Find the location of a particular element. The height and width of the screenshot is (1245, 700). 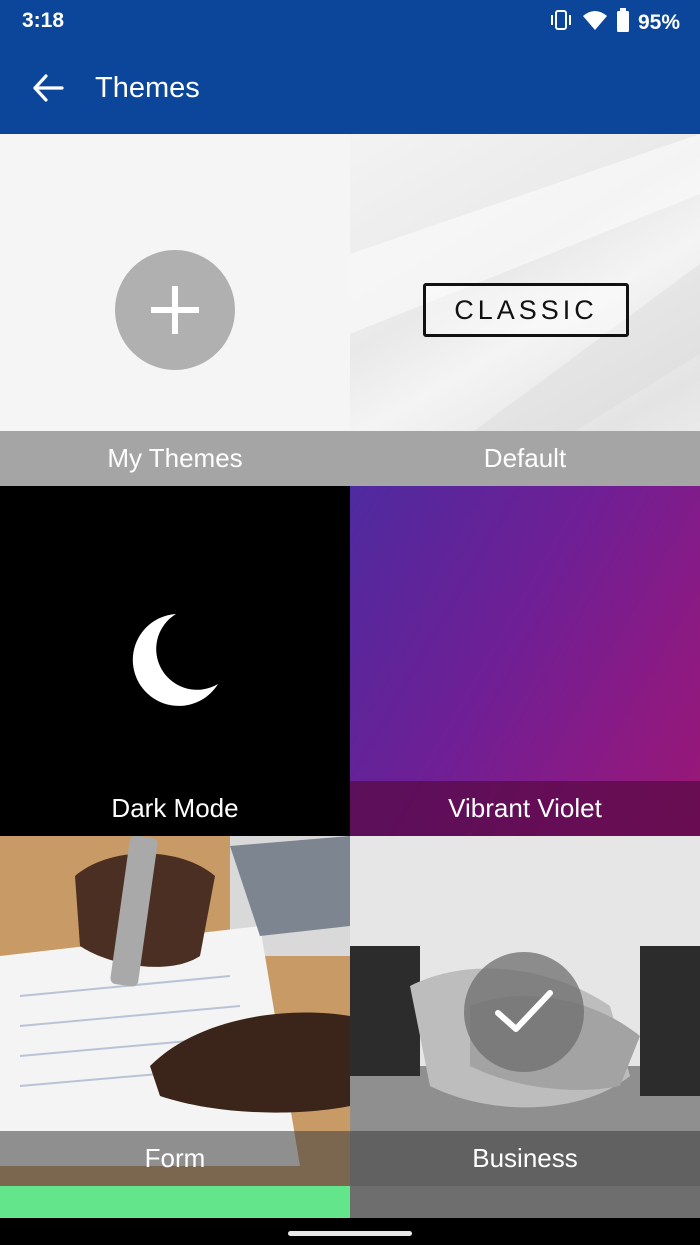

theme-label: Default is located at coordinates (525, 458).